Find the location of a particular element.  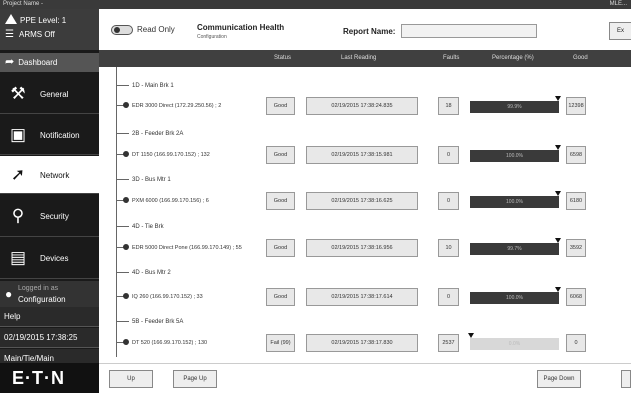

group-label: 5B - Feeder Brk 5A is located at coordinates (158, 322).